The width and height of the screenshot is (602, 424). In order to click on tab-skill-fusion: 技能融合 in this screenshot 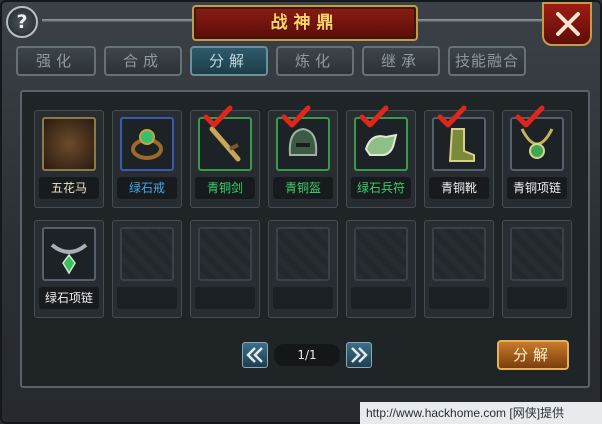, I will do `click(487, 61)`.